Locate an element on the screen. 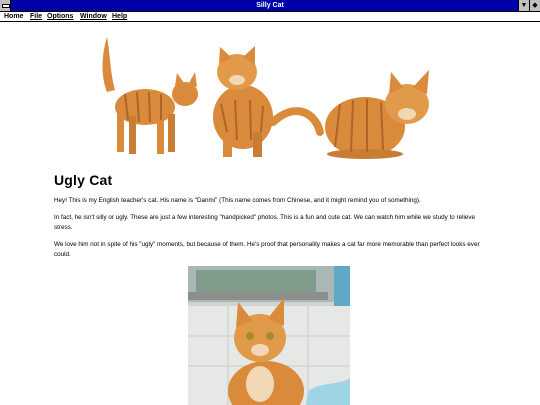 This screenshot has width=540, height=405. loaf-cat-illustration is located at coordinates (377, 114).